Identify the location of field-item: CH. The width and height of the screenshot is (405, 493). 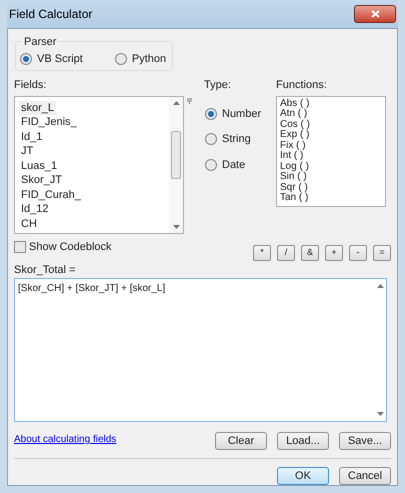
(29, 223).